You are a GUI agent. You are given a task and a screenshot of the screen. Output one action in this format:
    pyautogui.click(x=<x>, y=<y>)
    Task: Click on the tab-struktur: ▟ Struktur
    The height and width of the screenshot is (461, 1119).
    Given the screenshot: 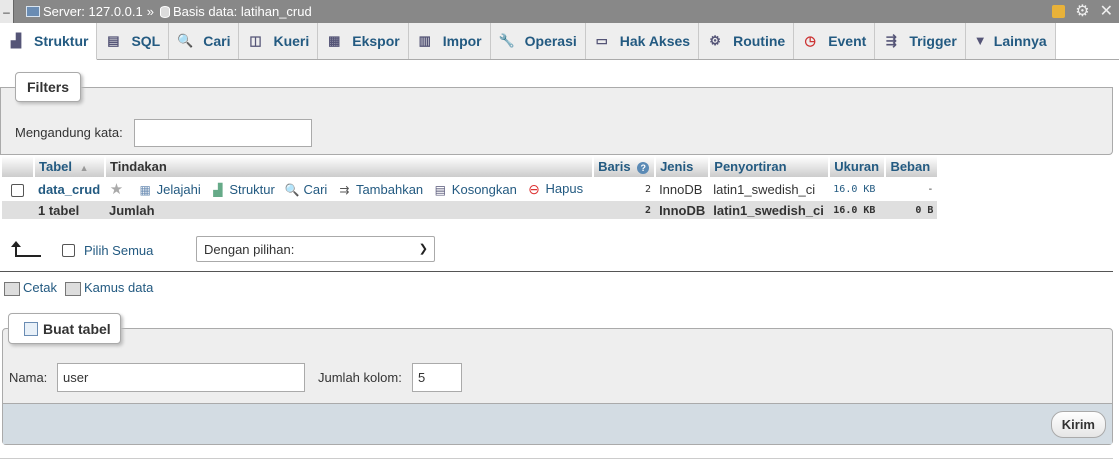 What is the action you would take?
    pyautogui.click(x=49, y=41)
    